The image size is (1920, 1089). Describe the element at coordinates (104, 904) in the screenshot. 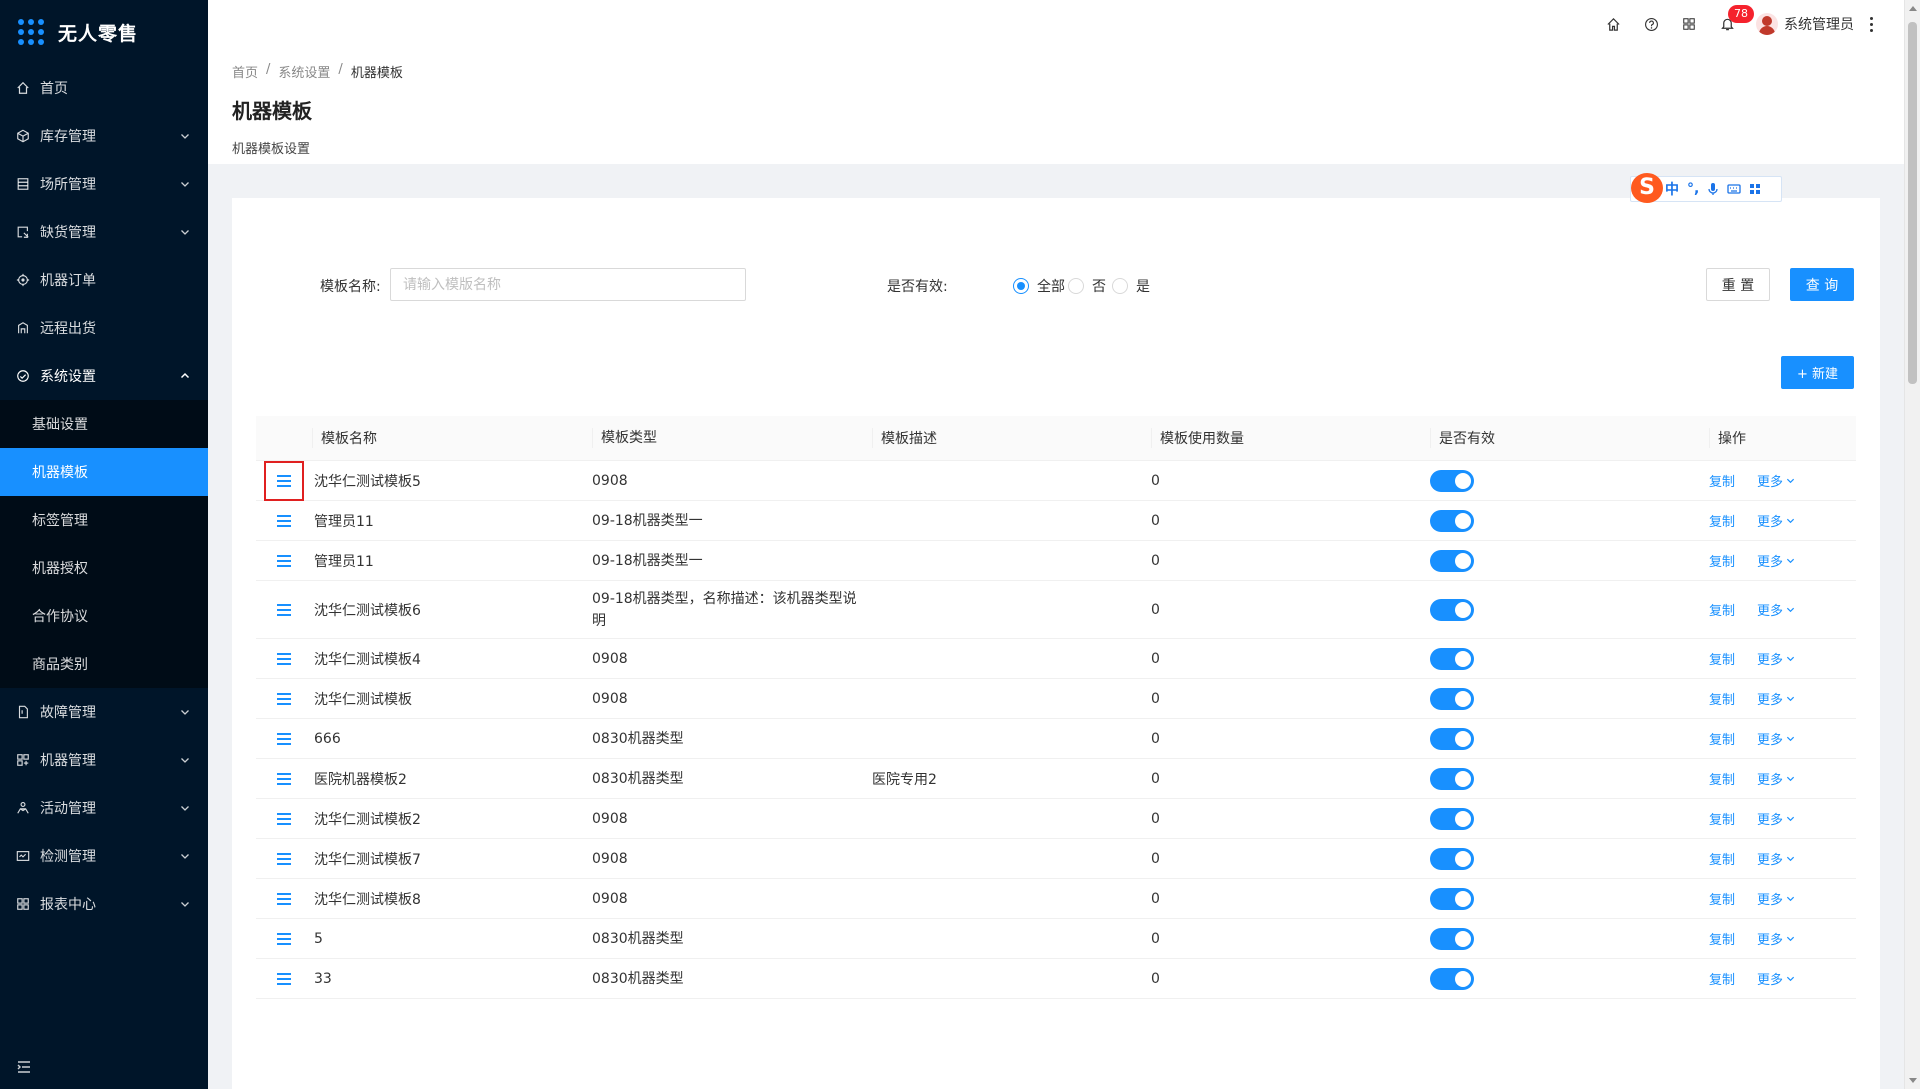

I see `sidebar-item-report: 报表中心` at that location.